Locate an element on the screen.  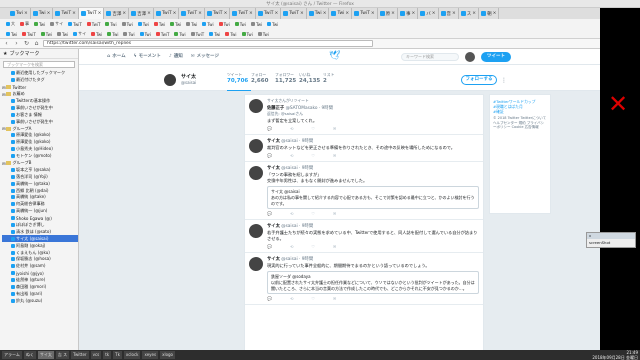
sidebar-item: くまえもん (@ku) is located at coordinates (40, 252).